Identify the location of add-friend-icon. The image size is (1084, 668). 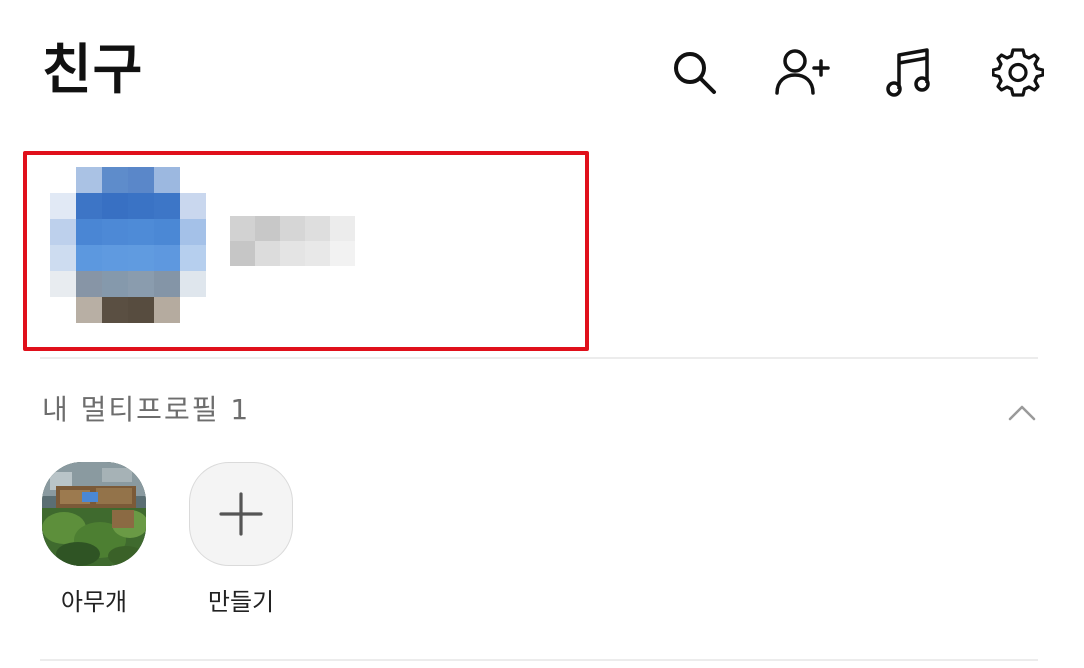
(802, 72).